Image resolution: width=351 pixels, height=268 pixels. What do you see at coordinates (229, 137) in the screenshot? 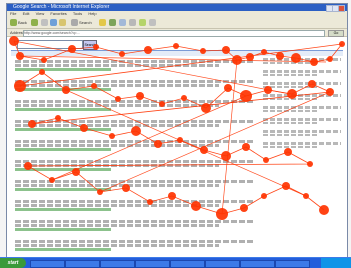
I see `saccade-line` at bounding box center [229, 137].